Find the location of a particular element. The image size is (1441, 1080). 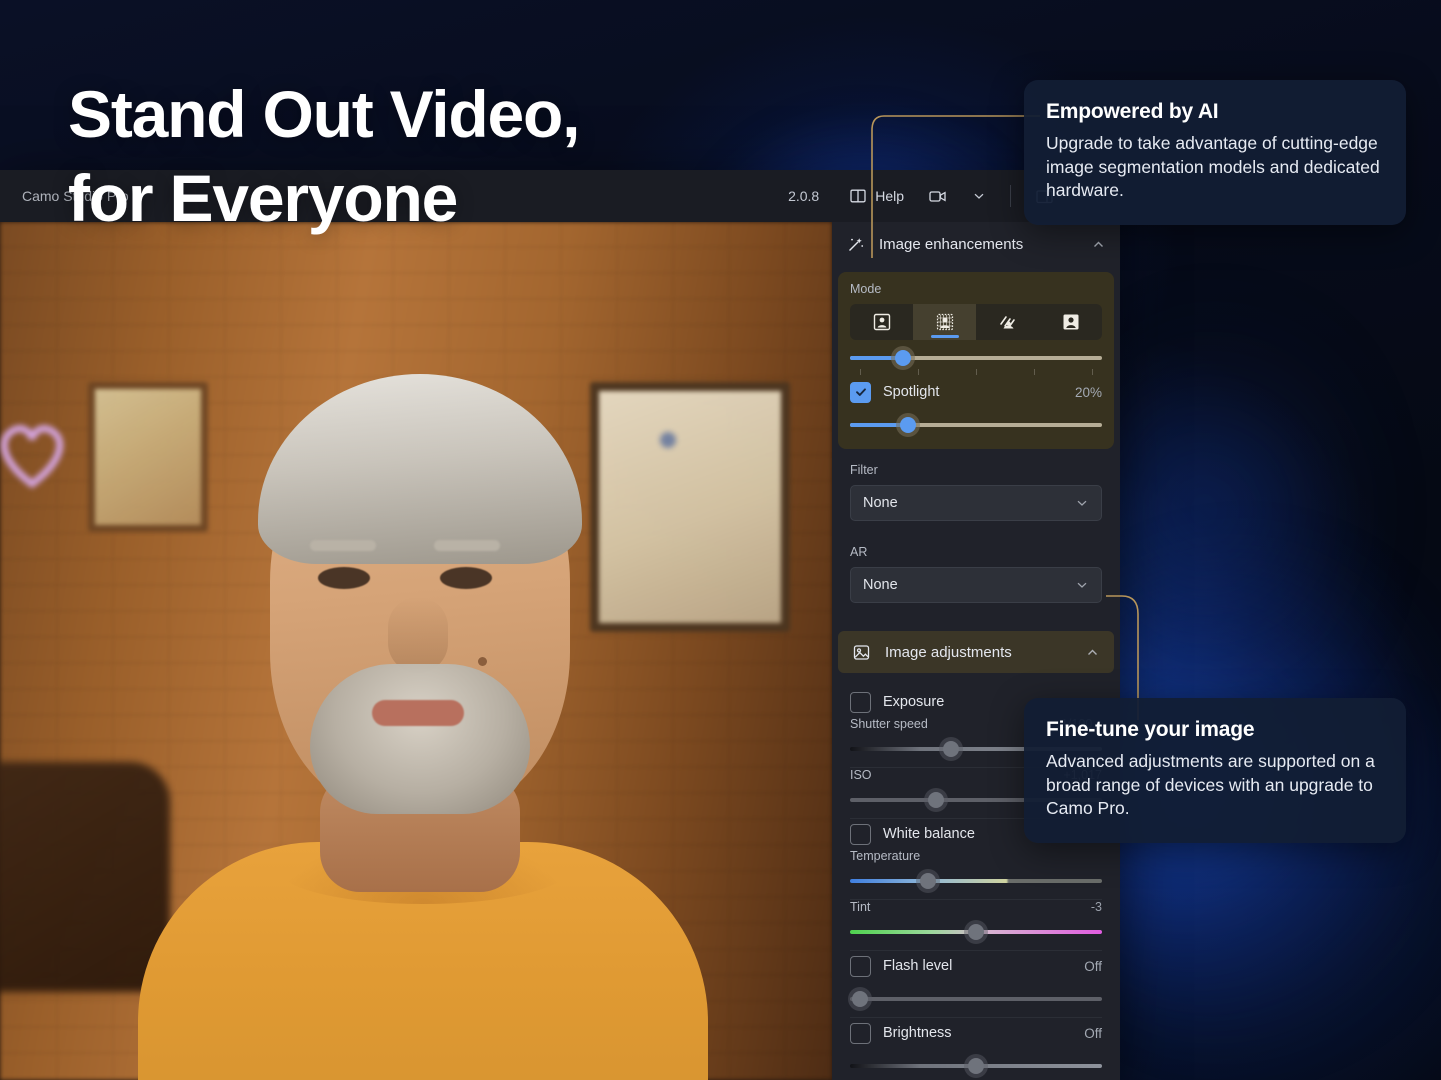

filter-label: Filter is located at coordinates (864, 470).